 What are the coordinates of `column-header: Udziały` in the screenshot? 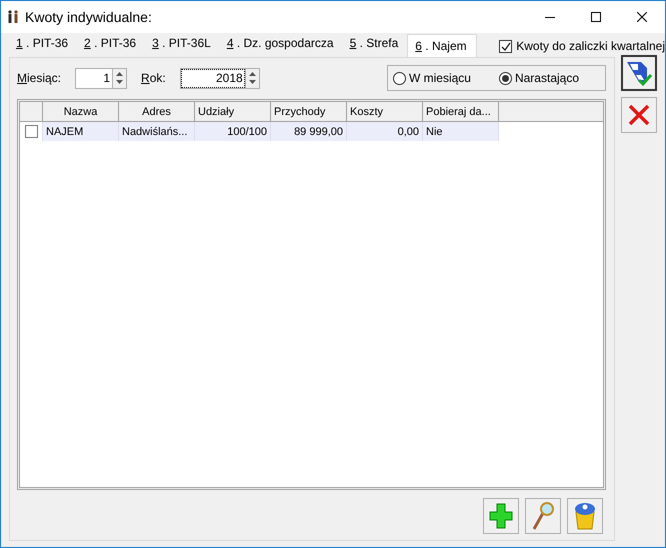 It's located at (232, 112).